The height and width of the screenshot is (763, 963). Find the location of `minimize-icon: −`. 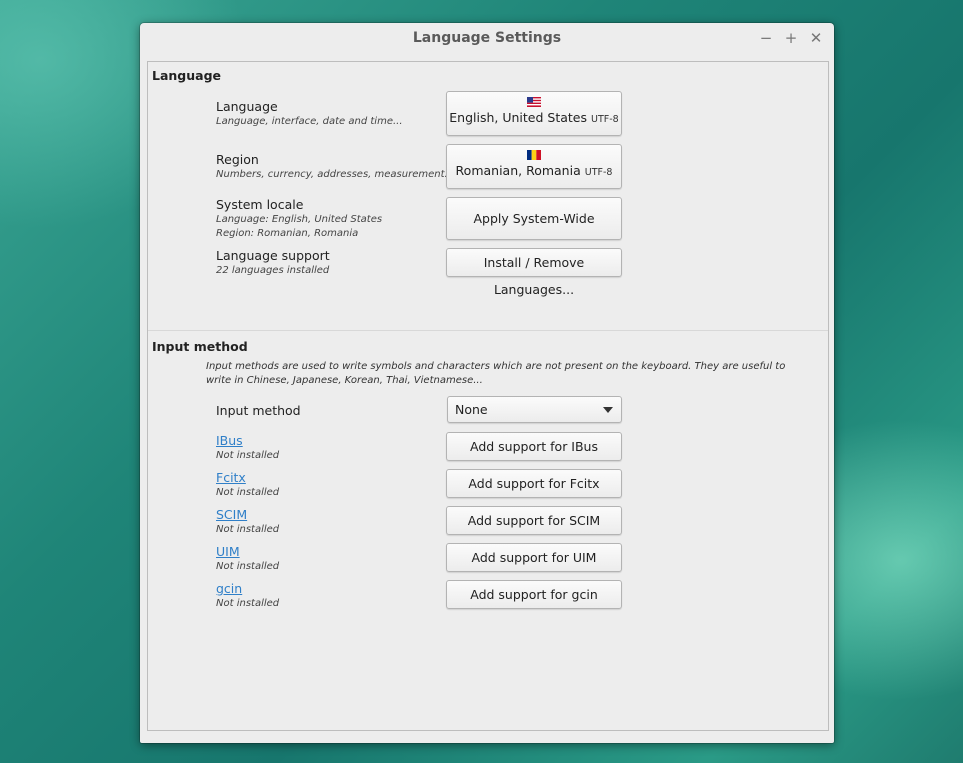

minimize-icon: − is located at coordinates (766, 38).